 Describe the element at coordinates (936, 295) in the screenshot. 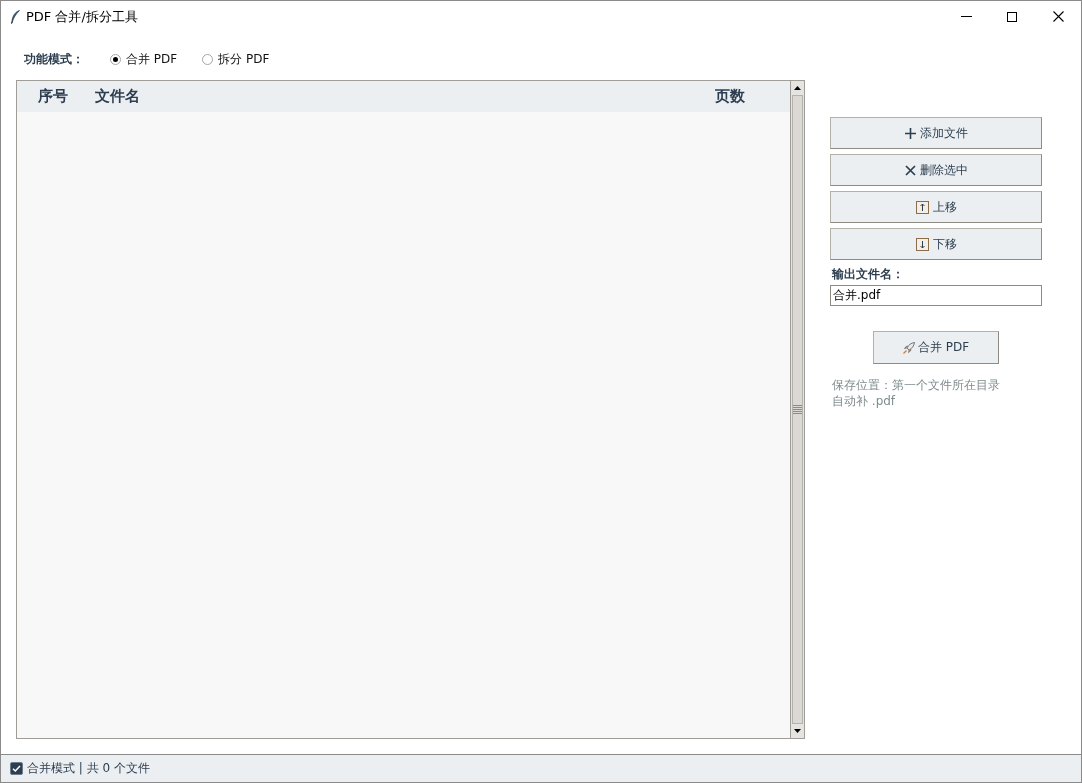

I see `output-filename-field: 合并.pdf` at that location.